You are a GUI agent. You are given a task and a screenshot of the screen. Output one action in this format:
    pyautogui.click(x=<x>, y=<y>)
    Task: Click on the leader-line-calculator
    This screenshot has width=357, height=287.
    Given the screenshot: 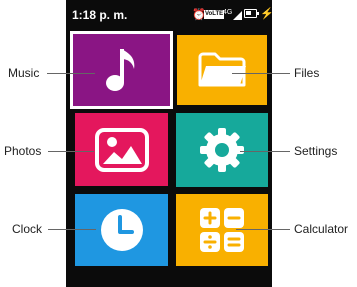 What is the action you would take?
    pyautogui.click(x=263, y=229)
    